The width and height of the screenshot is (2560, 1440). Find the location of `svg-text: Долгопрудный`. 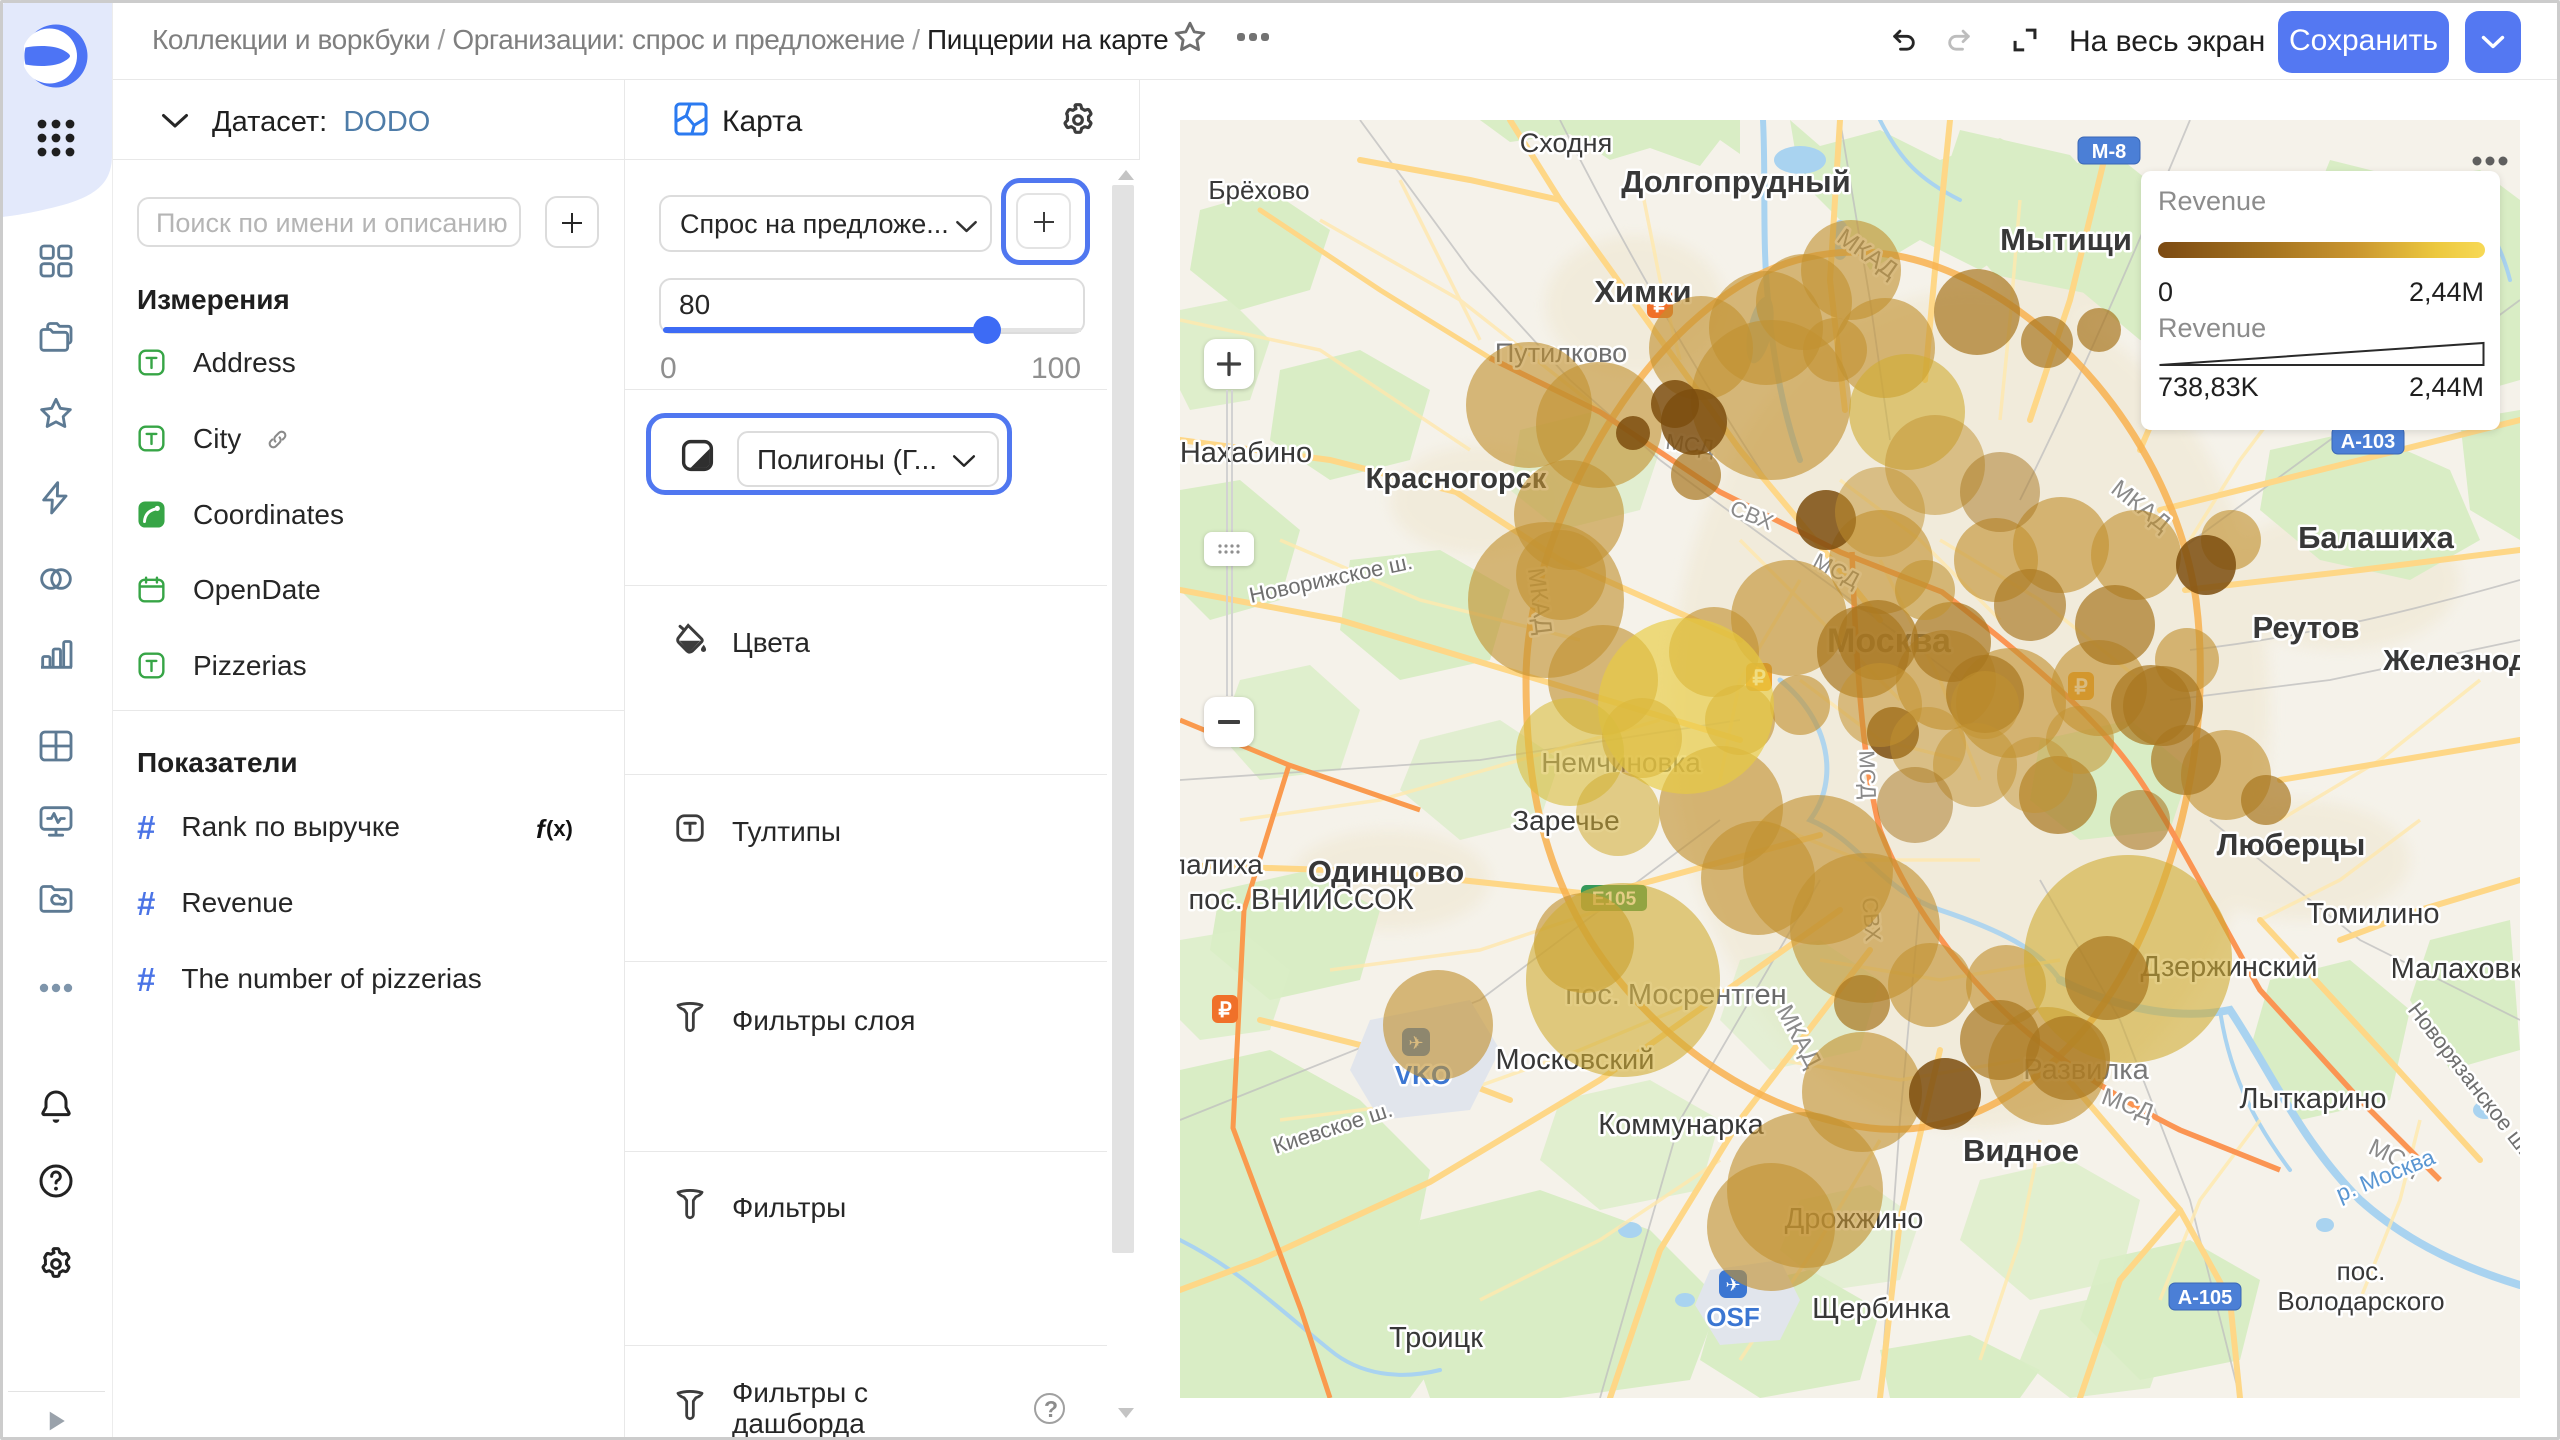

svg-text: Долгопрудный is located at coordinates (1735, 181).